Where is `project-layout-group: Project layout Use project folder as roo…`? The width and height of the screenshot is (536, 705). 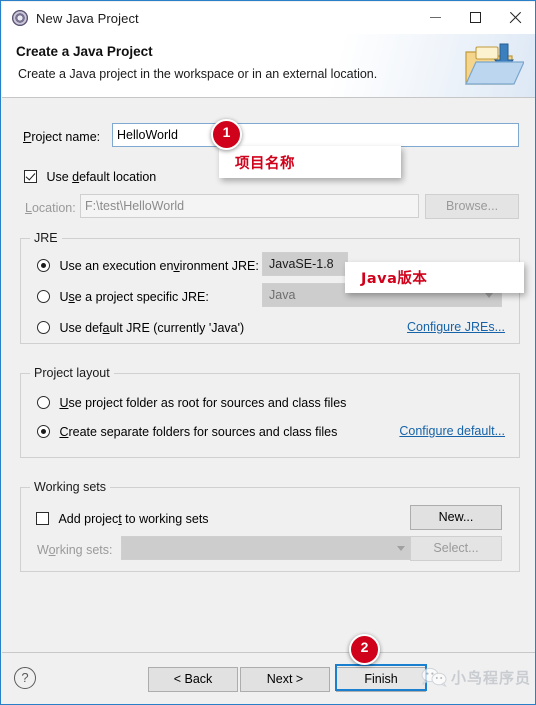
project-layout-group: Project layout Use project folder as roo… is located at coordinates (270, 412).